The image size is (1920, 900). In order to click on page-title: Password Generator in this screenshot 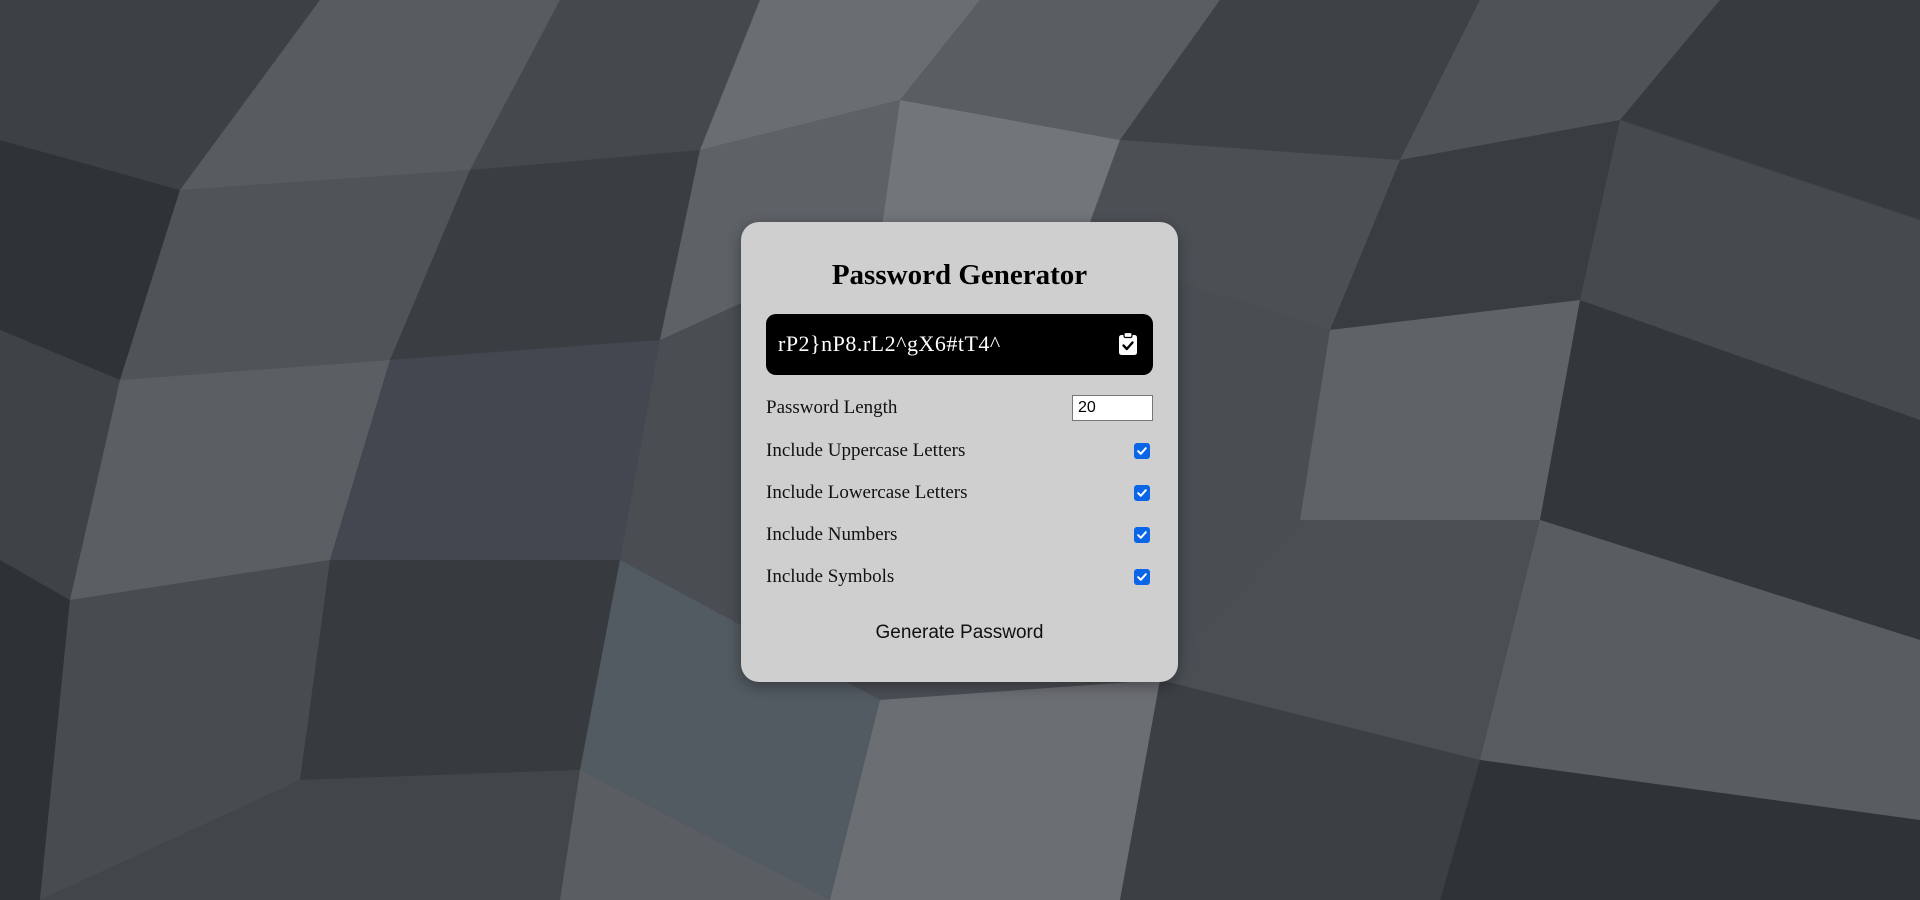, I will do `click(959, 275)`.